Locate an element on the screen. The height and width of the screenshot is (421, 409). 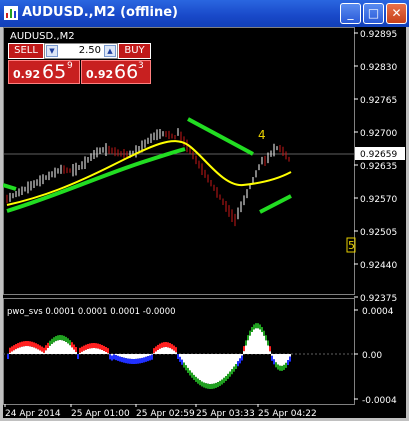
price-tick-label: 0.92830 is located at coordinates (378, 68).